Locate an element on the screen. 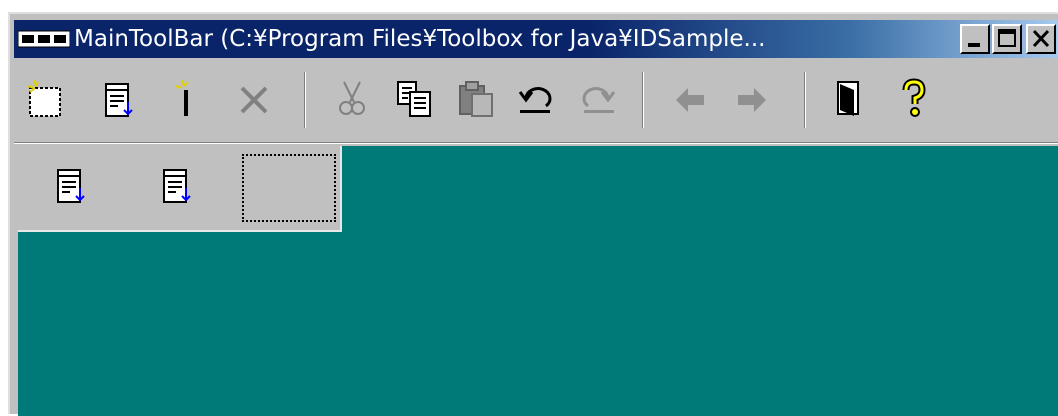 This screenshot has width=1058, height=416. floating-toolbar-panel is located at coordinates (180, 189).